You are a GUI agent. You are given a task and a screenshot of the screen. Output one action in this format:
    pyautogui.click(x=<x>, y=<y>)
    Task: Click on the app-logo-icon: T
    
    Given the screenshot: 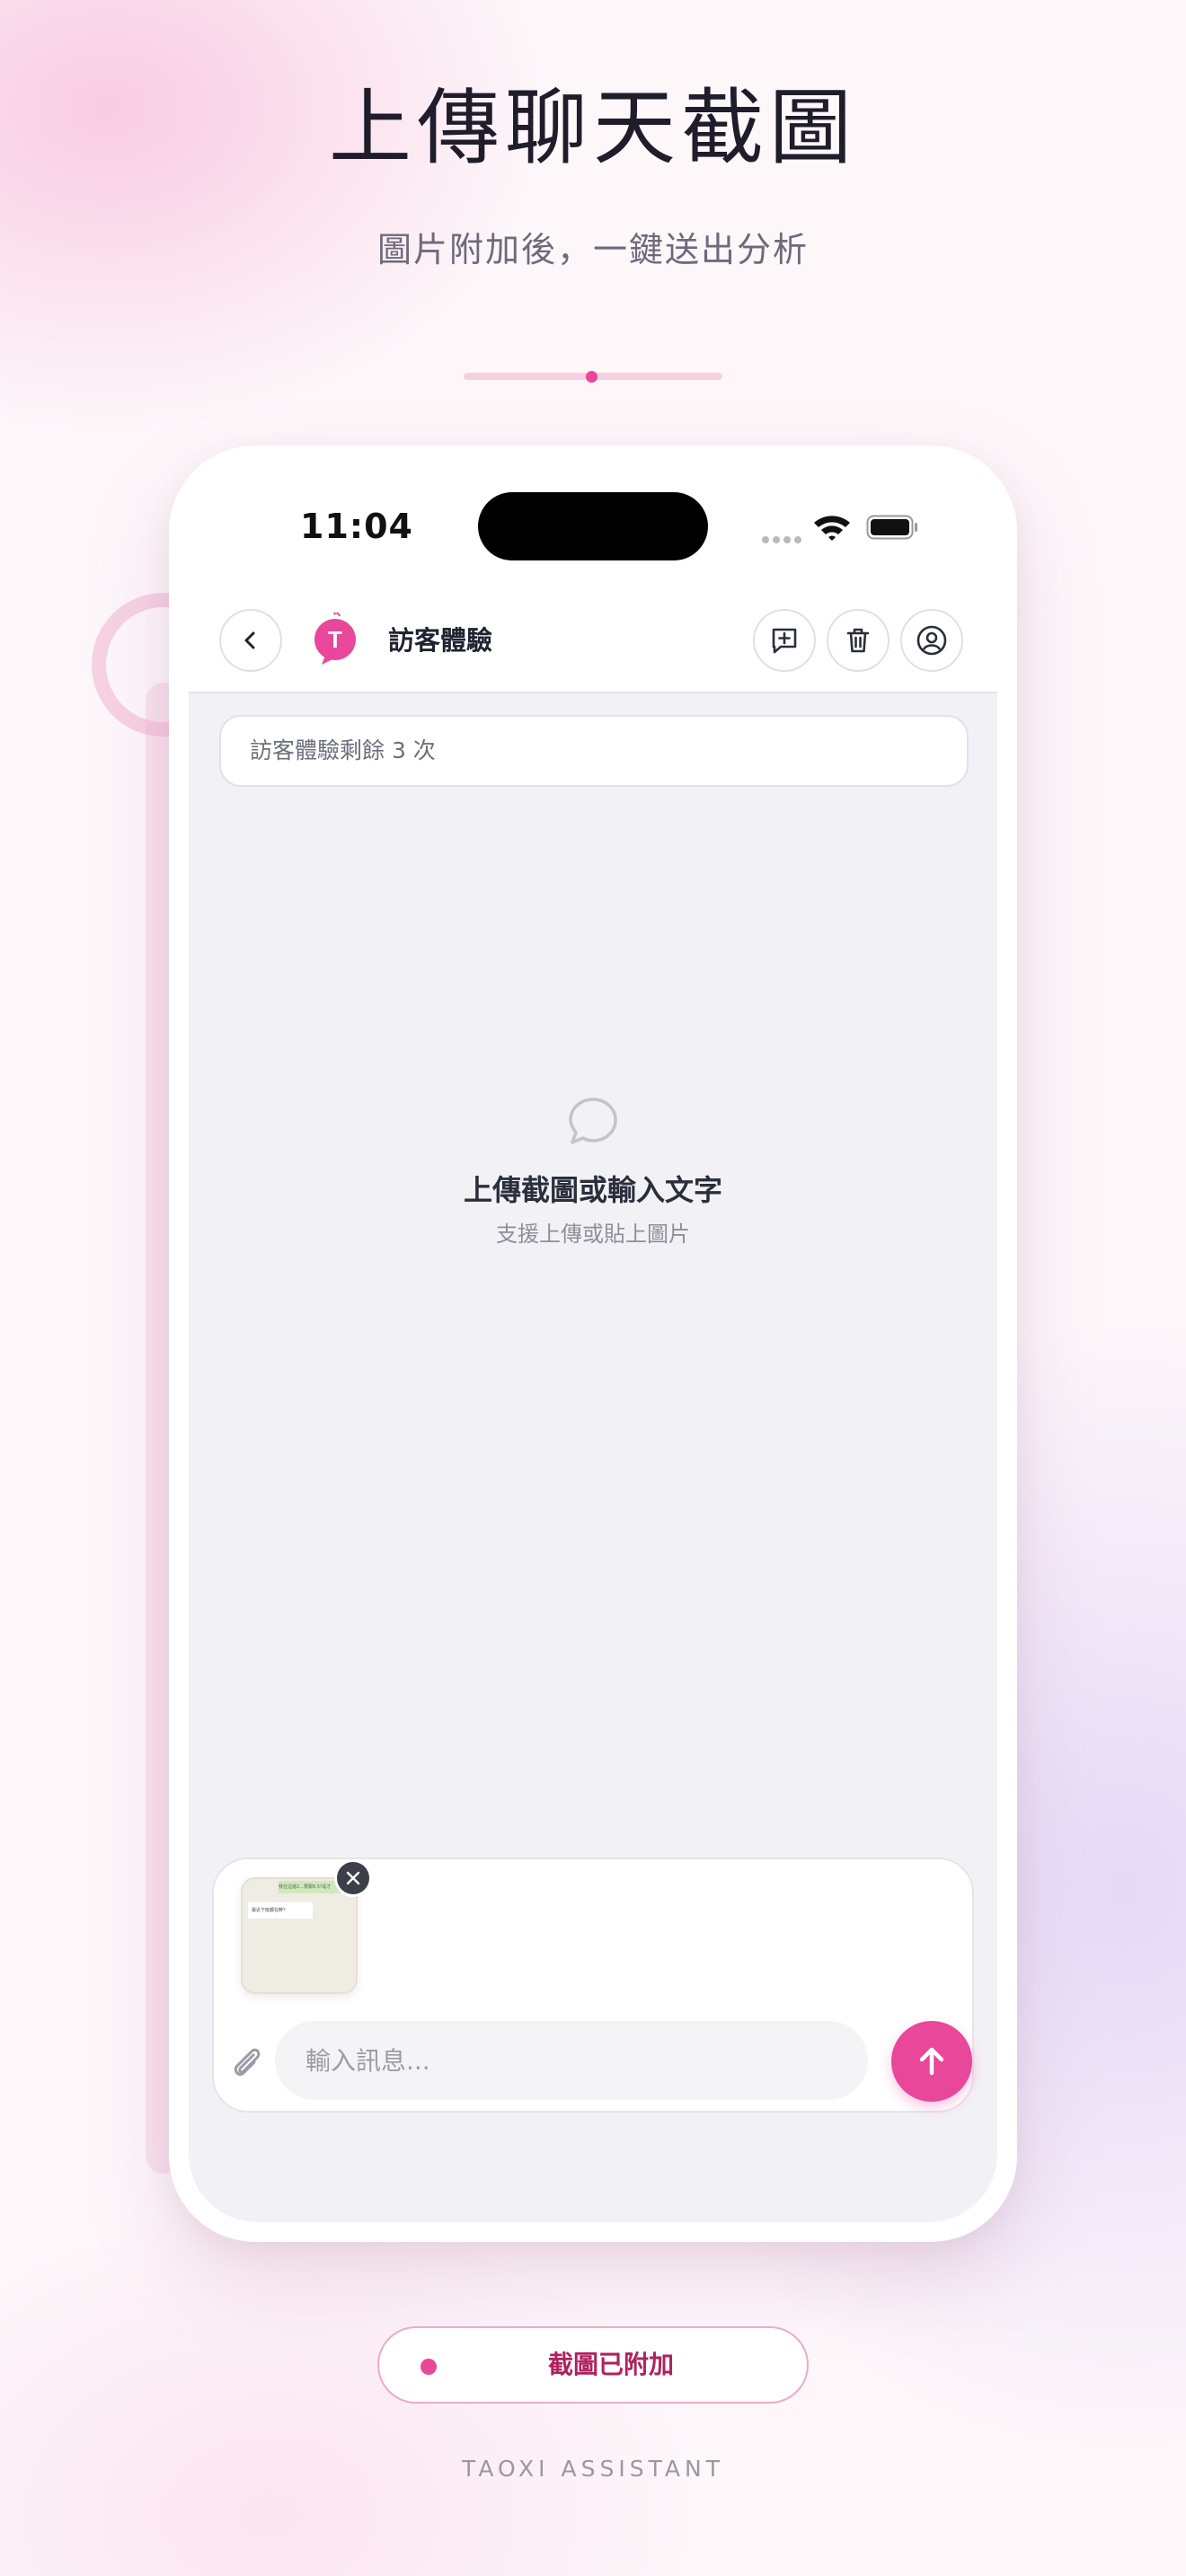 What is the action you would take?
    pyautogui.click(x=335, y=639)
    